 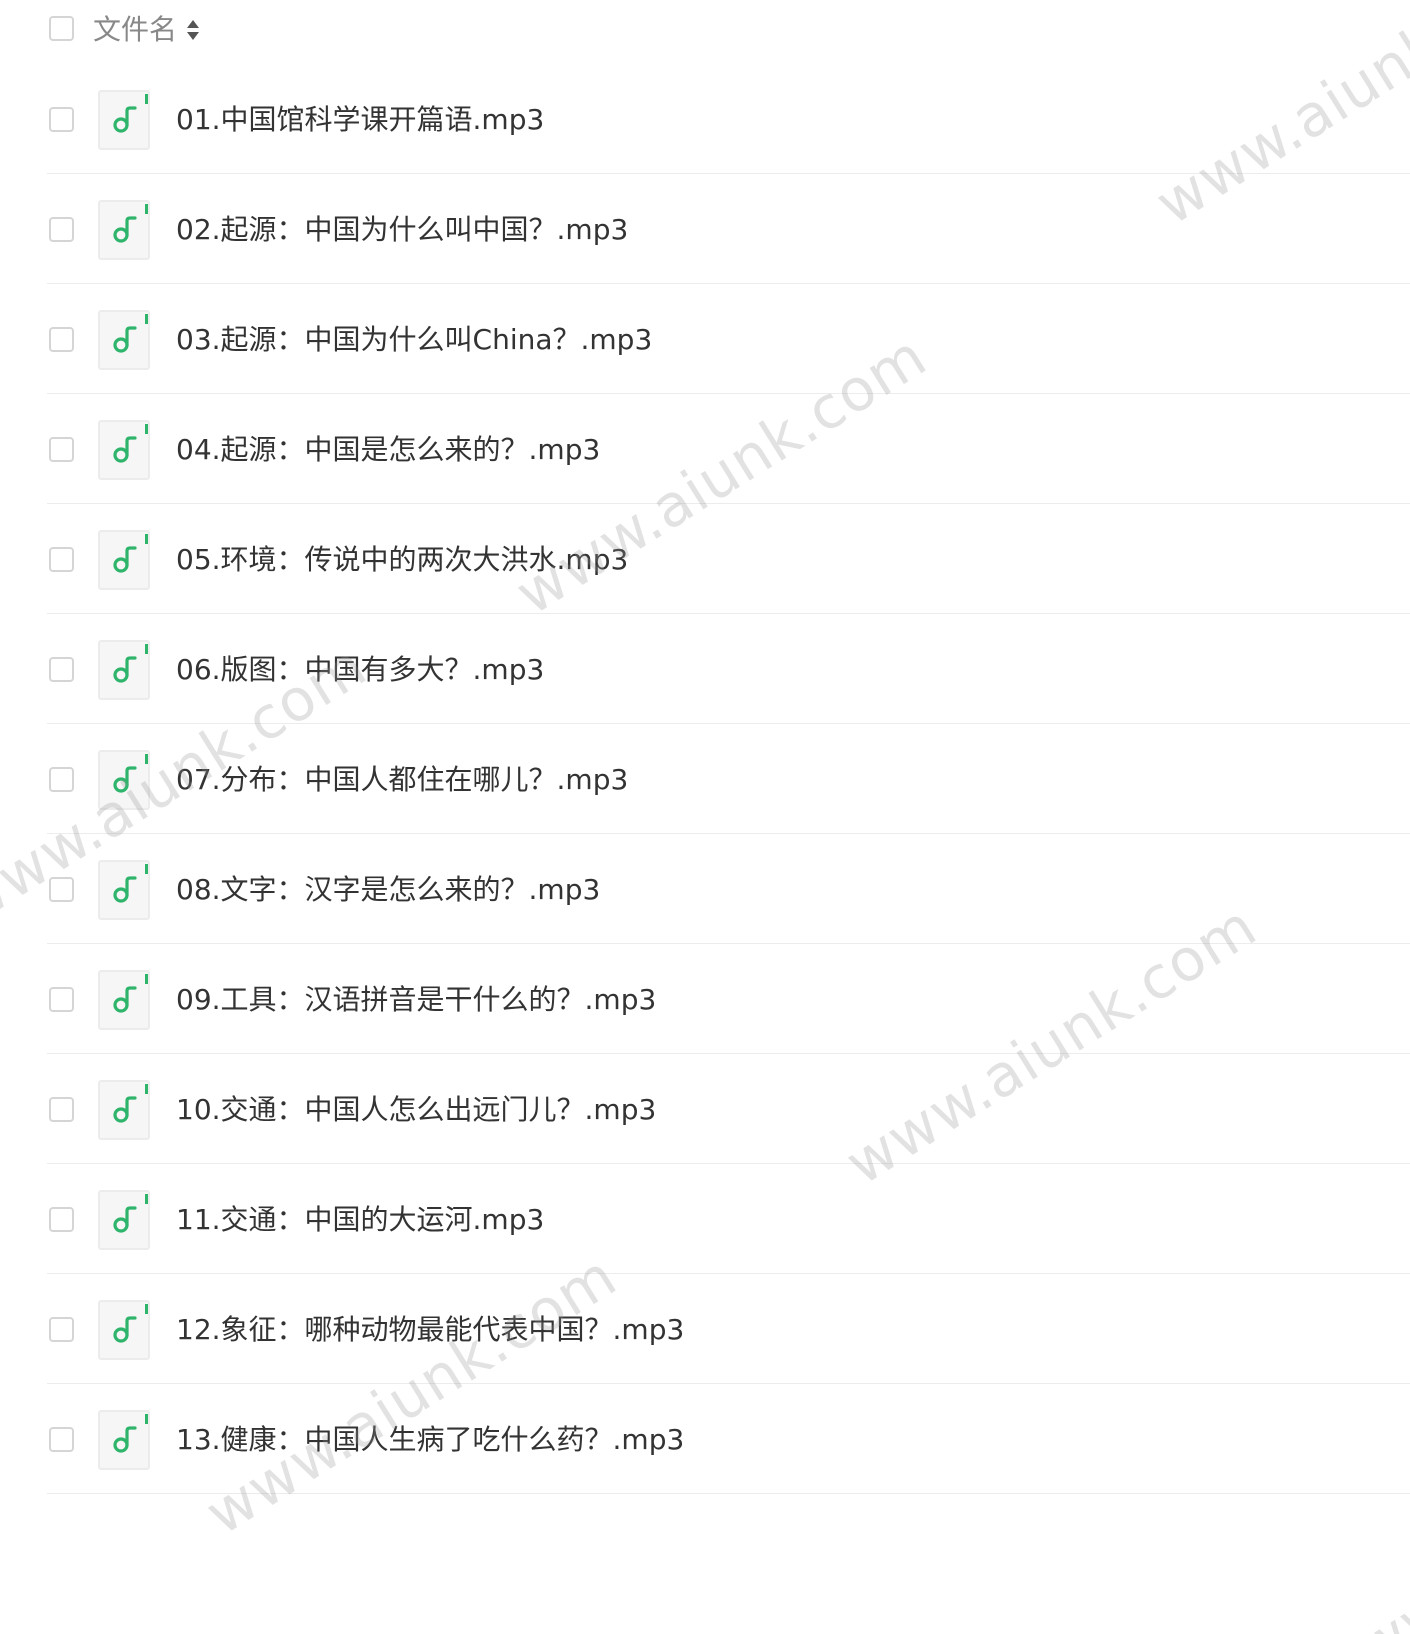 What do you see at coordinates (705, 449) in the screenshot?
I see `file-row: 04.起源：中国是怎么来的？.mp3` at bounding box center [705, 449].